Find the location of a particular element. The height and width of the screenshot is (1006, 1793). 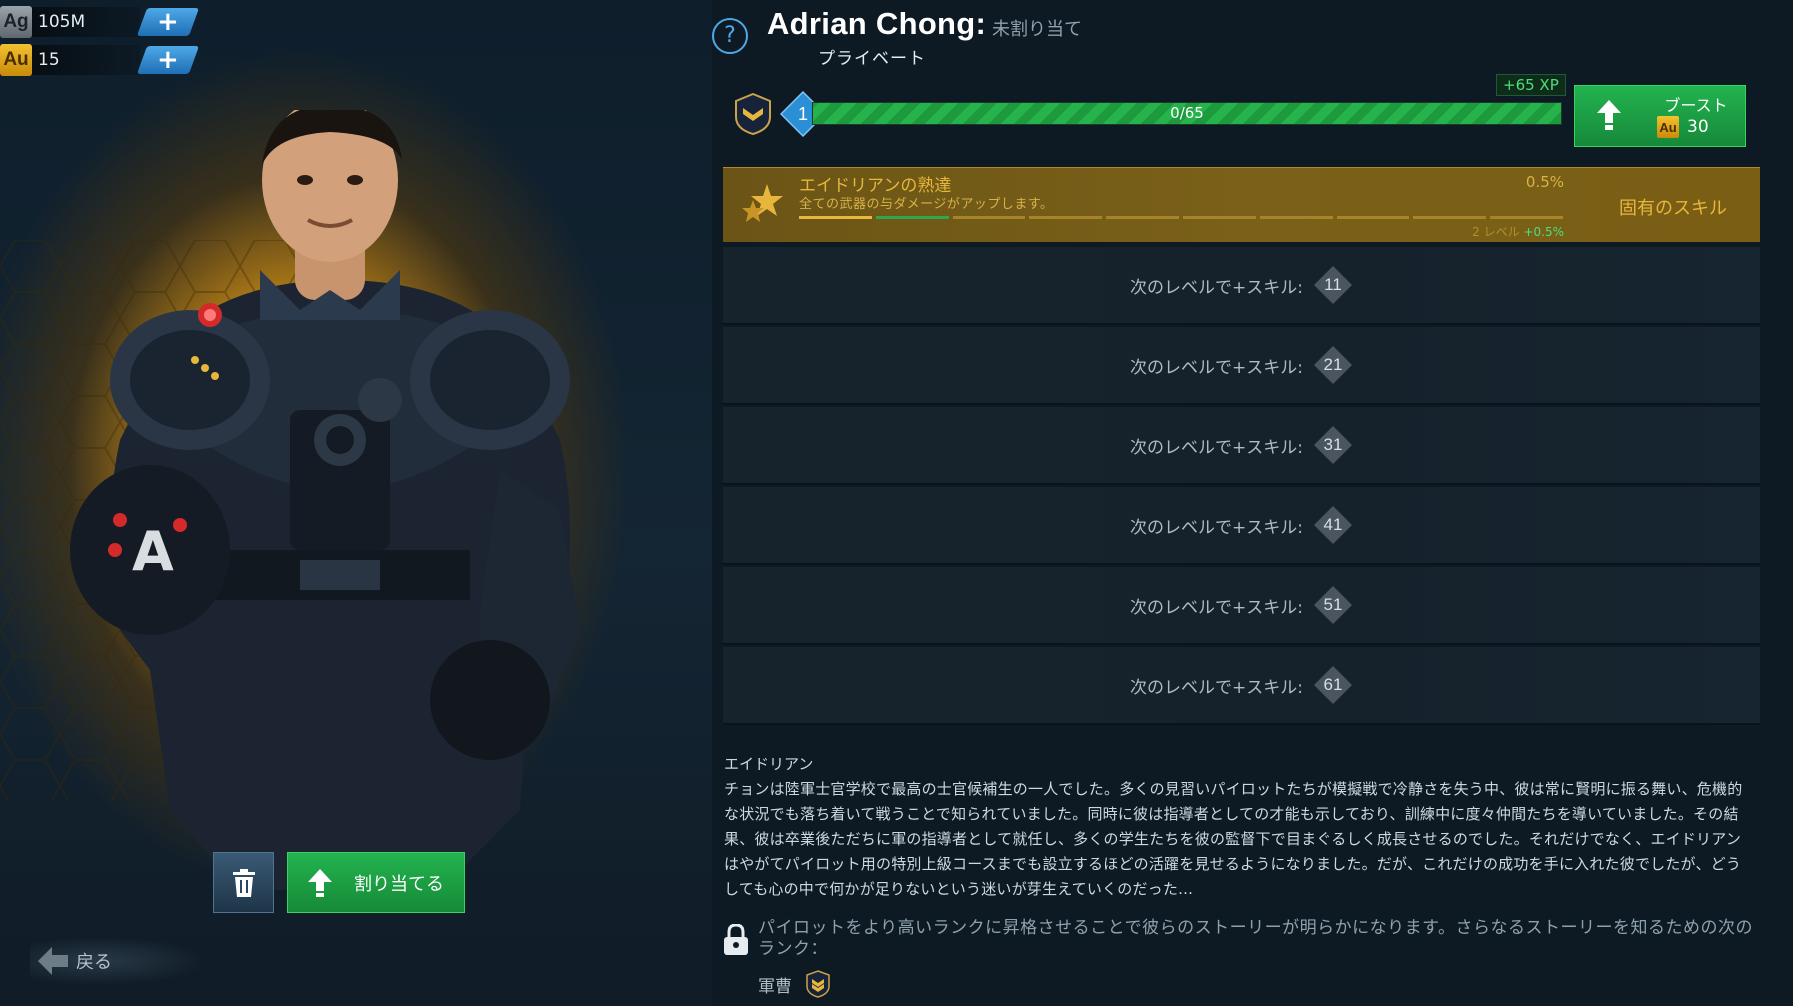

unlock-level-number: 21 is located at coordinates (1333, 364).